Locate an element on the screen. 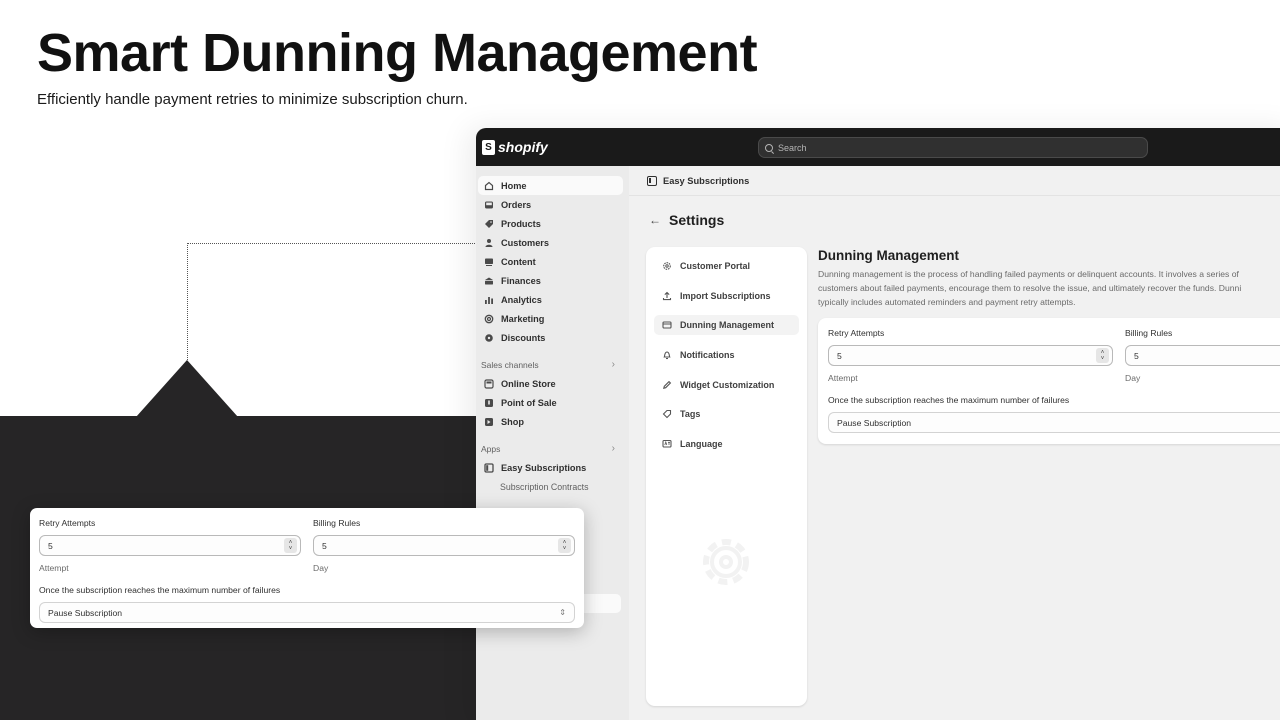 The image size is (1280, 720). shop-icon is located at coordinates (489, 422).